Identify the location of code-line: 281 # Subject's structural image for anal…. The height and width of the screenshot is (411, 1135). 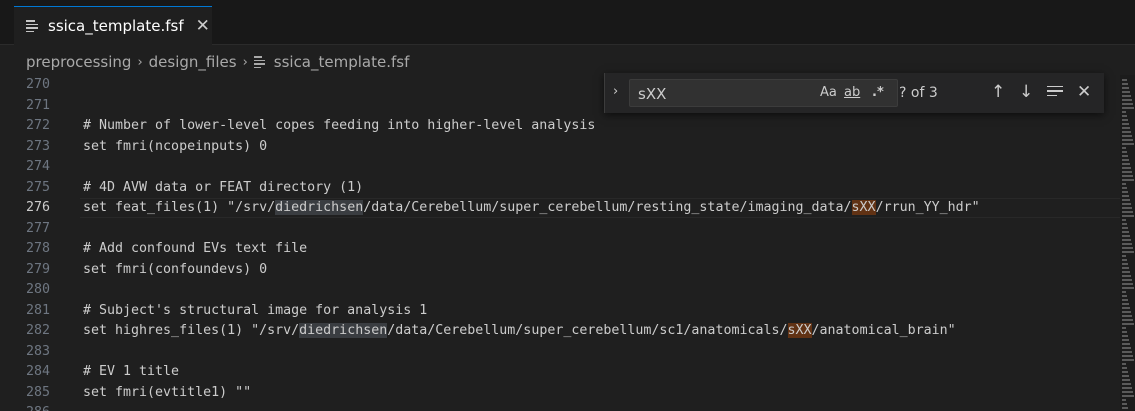
(560, 311).